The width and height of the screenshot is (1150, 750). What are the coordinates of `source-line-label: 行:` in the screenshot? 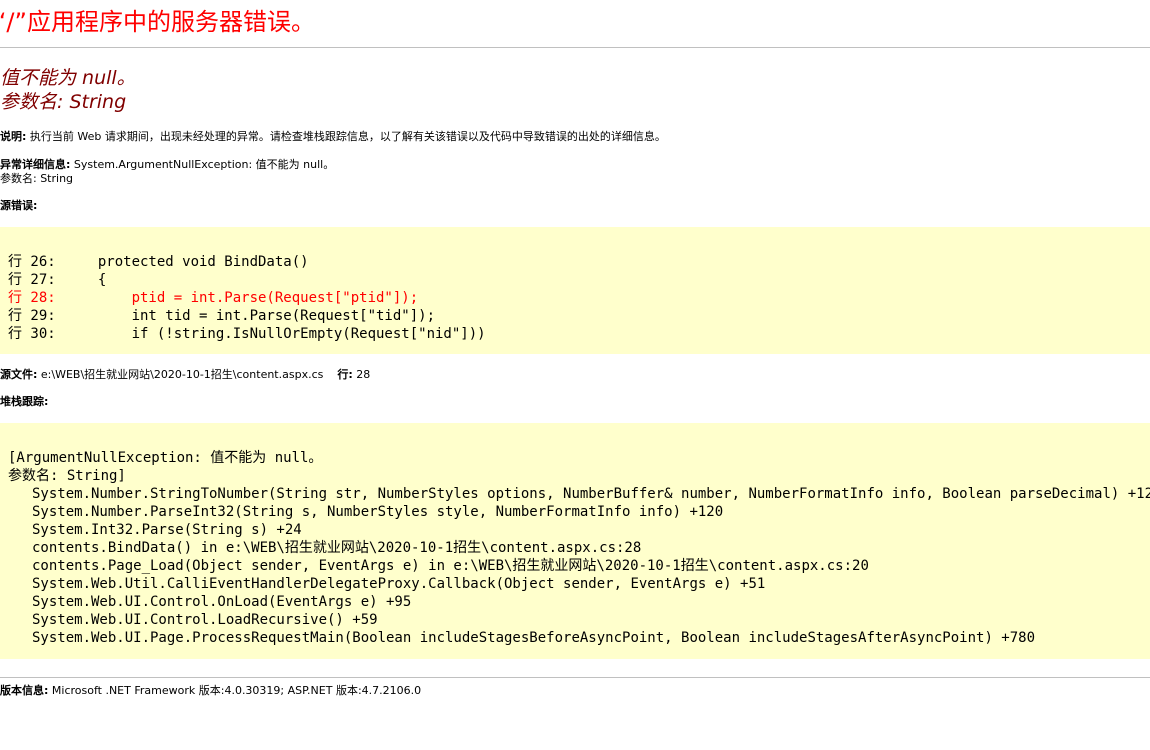 It's located at (345, 374).